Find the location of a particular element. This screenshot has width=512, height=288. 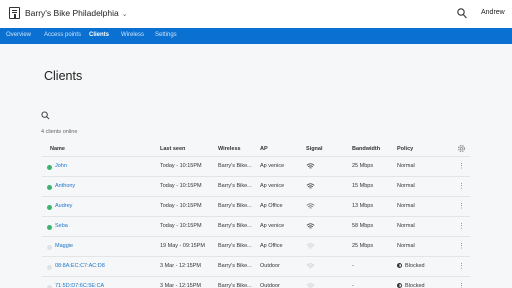

column-header-policy: Policy is located at coordinates (405, 149).